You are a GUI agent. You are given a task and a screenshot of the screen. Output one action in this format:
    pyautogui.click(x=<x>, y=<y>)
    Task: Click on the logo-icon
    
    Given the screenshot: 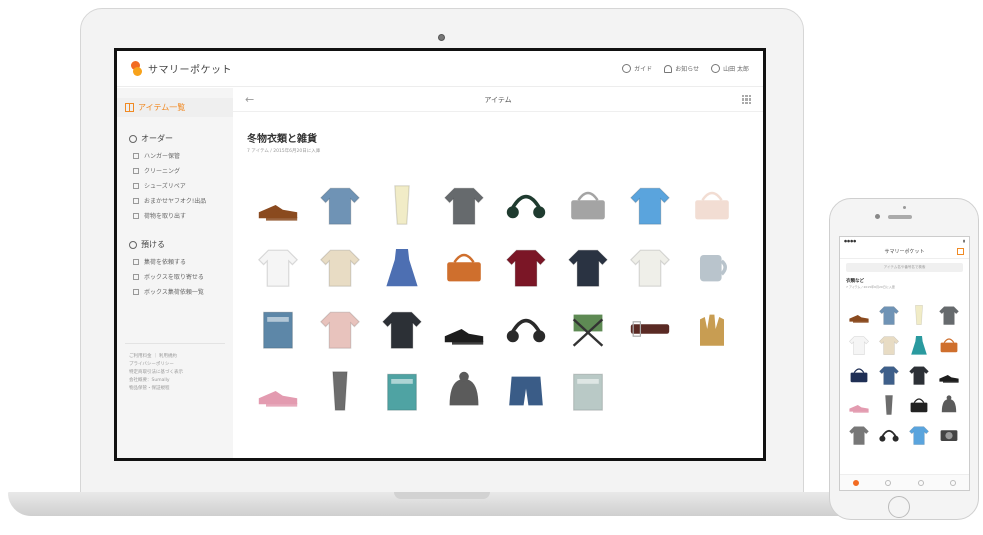 What is the action you would take?
    pyautogui.click(x=136, y=68)
    